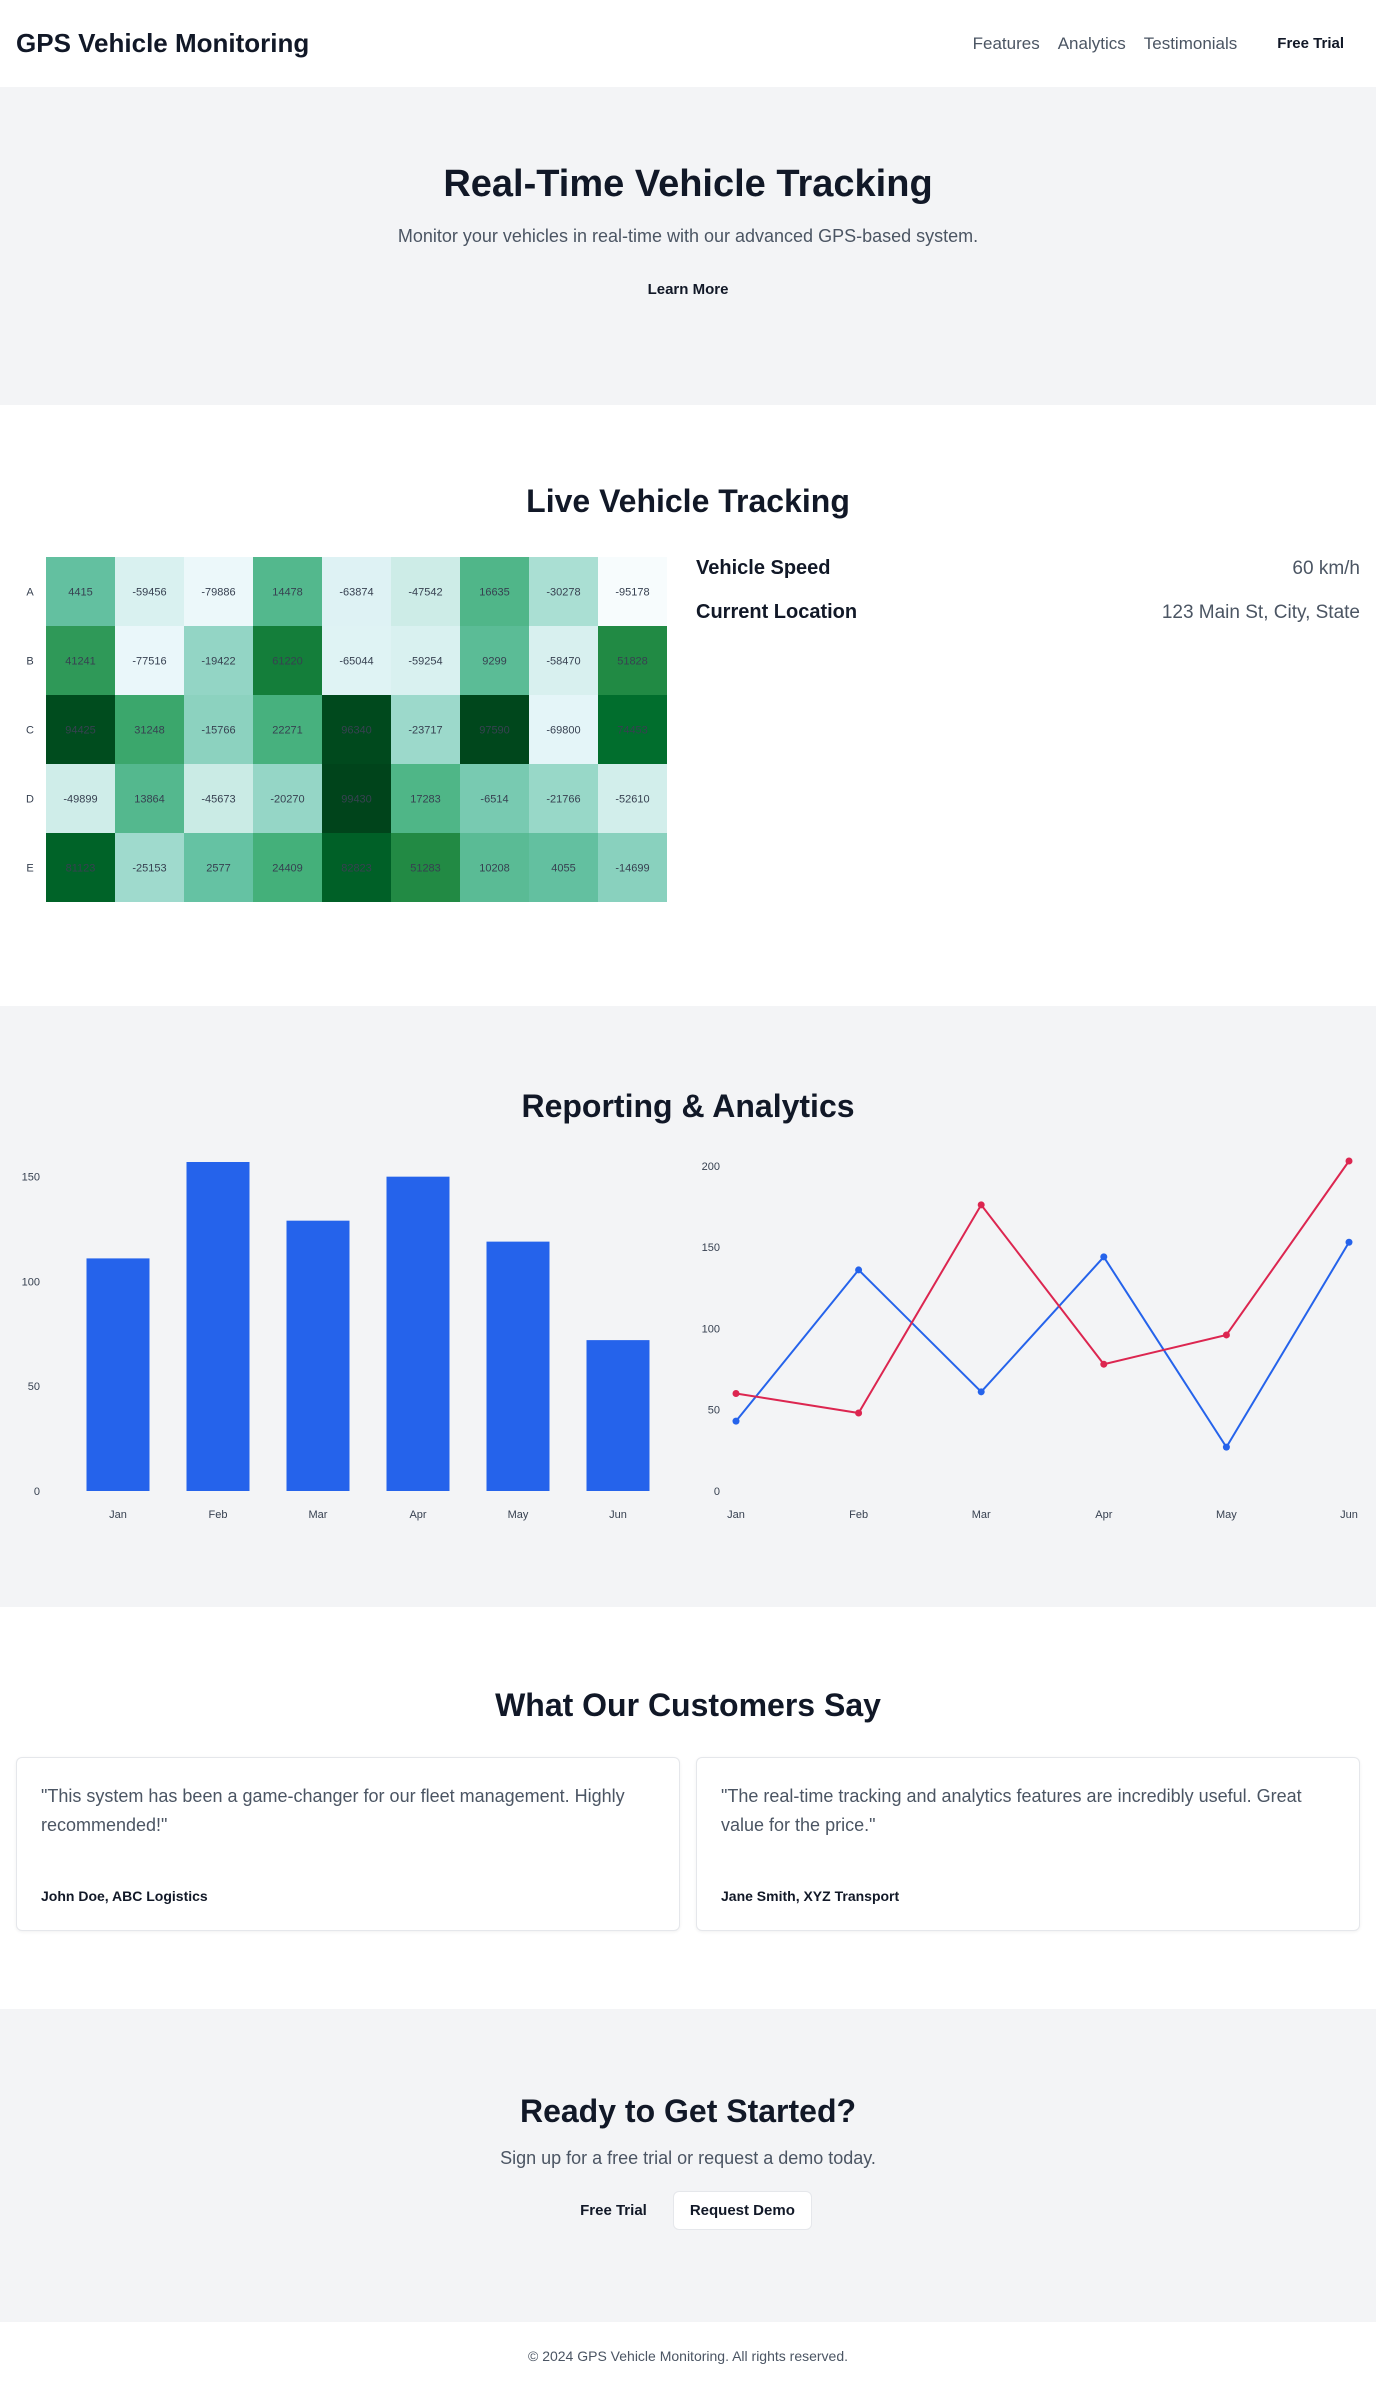 Image resolution: width=1376 pixels, height=2389 pixels. I want to click on current-location-value: 123 Main St, City, State, so click(1260, 612).